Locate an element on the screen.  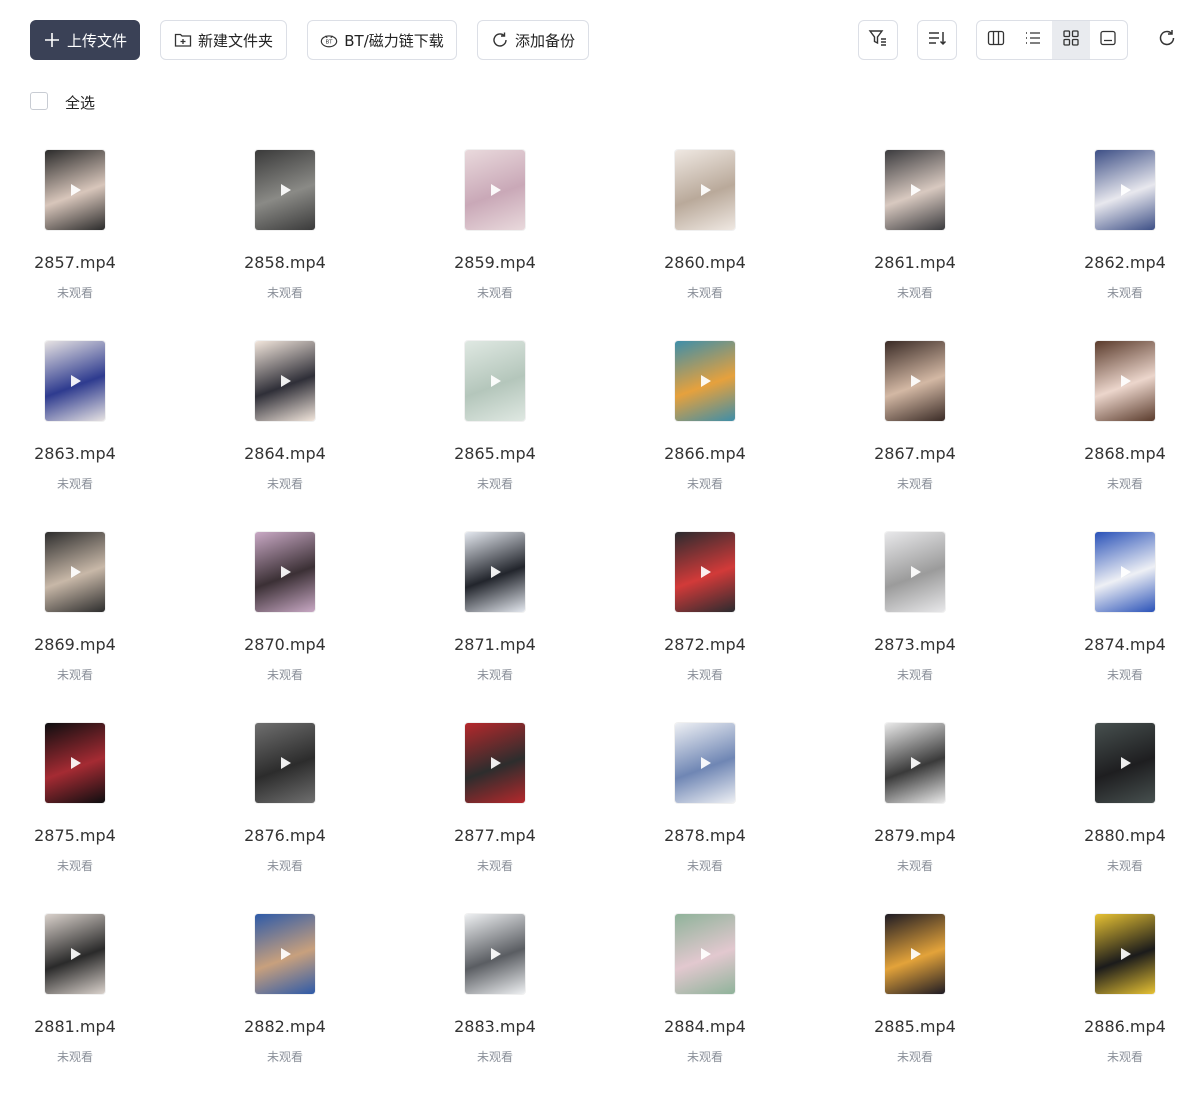
file-name: 2860.mp4 is located at coordinates (705, 262).